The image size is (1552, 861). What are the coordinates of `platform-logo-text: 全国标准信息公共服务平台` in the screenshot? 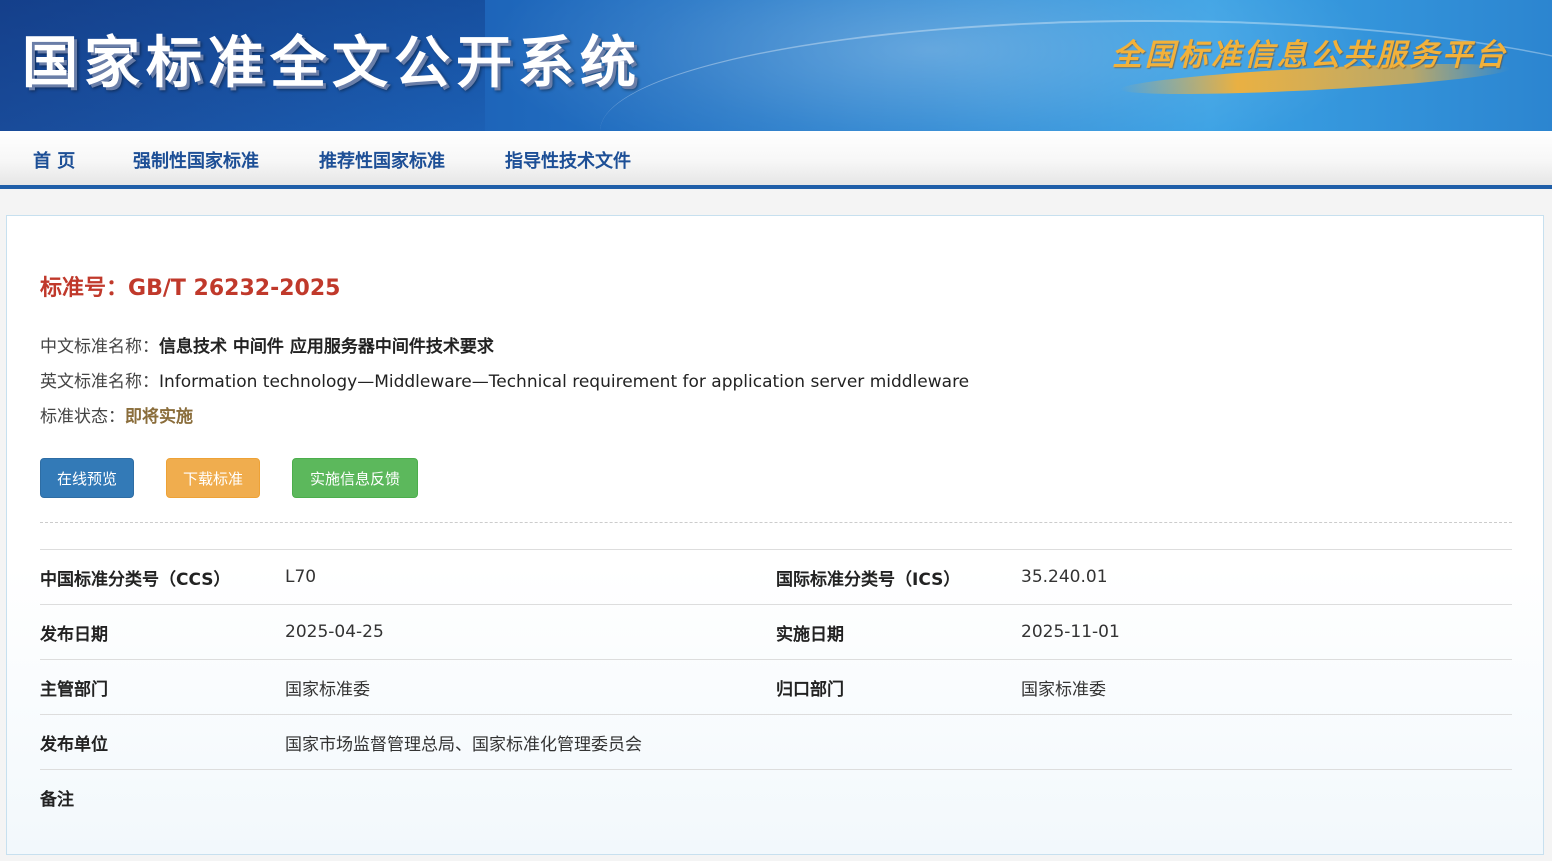 It's located at (1310, 52).